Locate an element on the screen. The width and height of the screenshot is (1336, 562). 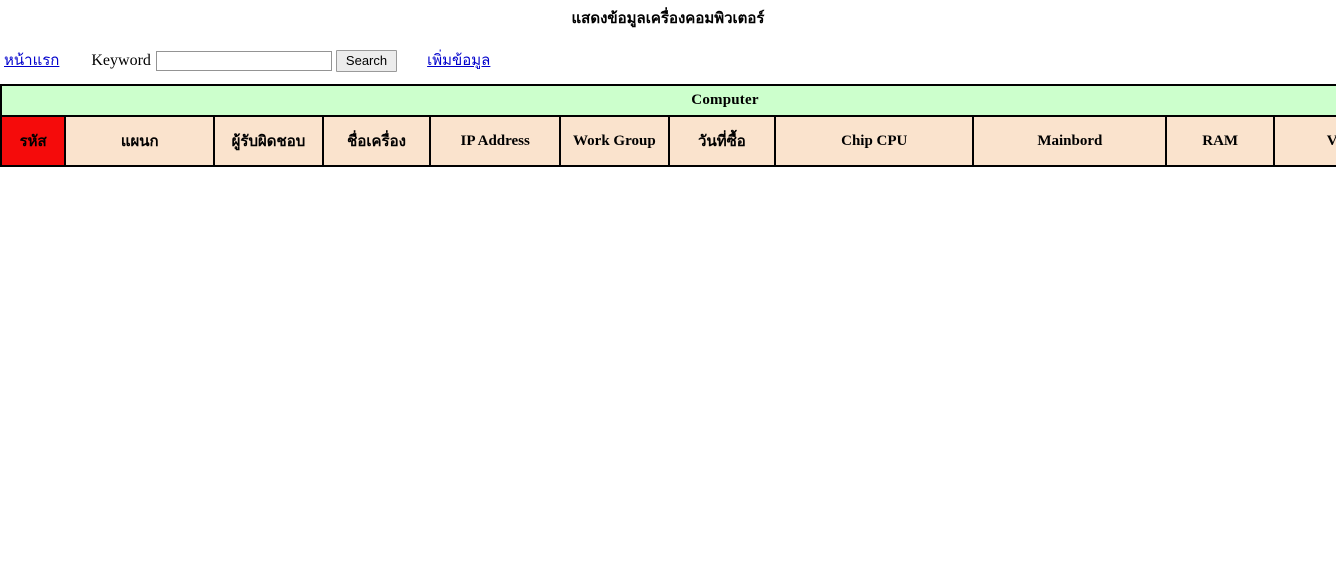
table-header-label: IP Address is located at coordinates (495, 141).